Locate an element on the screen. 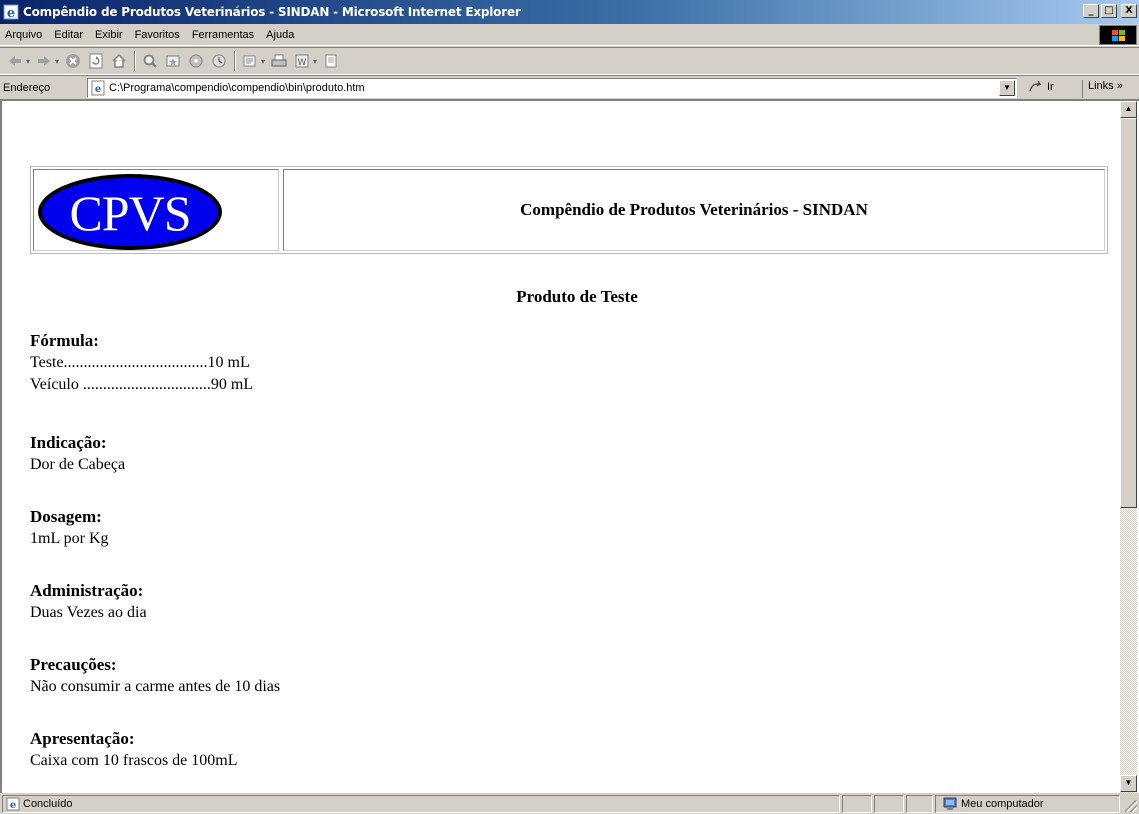 The height and width of the screenshot is (814, 1139). page-icon: e is located at coordinates (98, 88).